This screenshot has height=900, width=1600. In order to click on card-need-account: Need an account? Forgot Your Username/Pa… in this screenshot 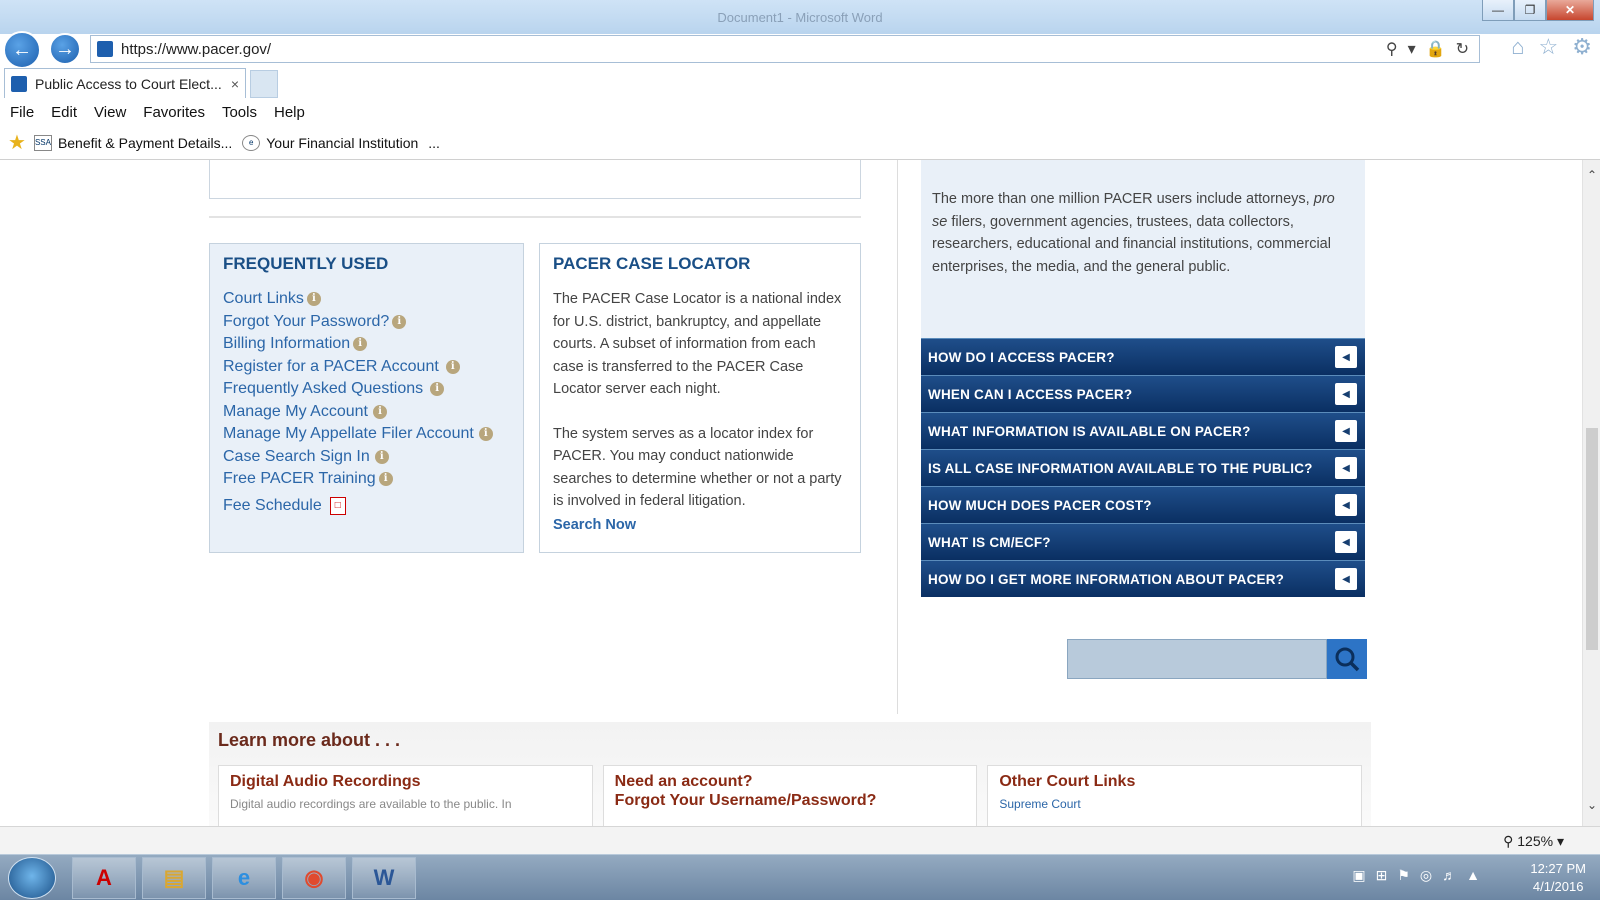, I will do `click(790, 795)`.